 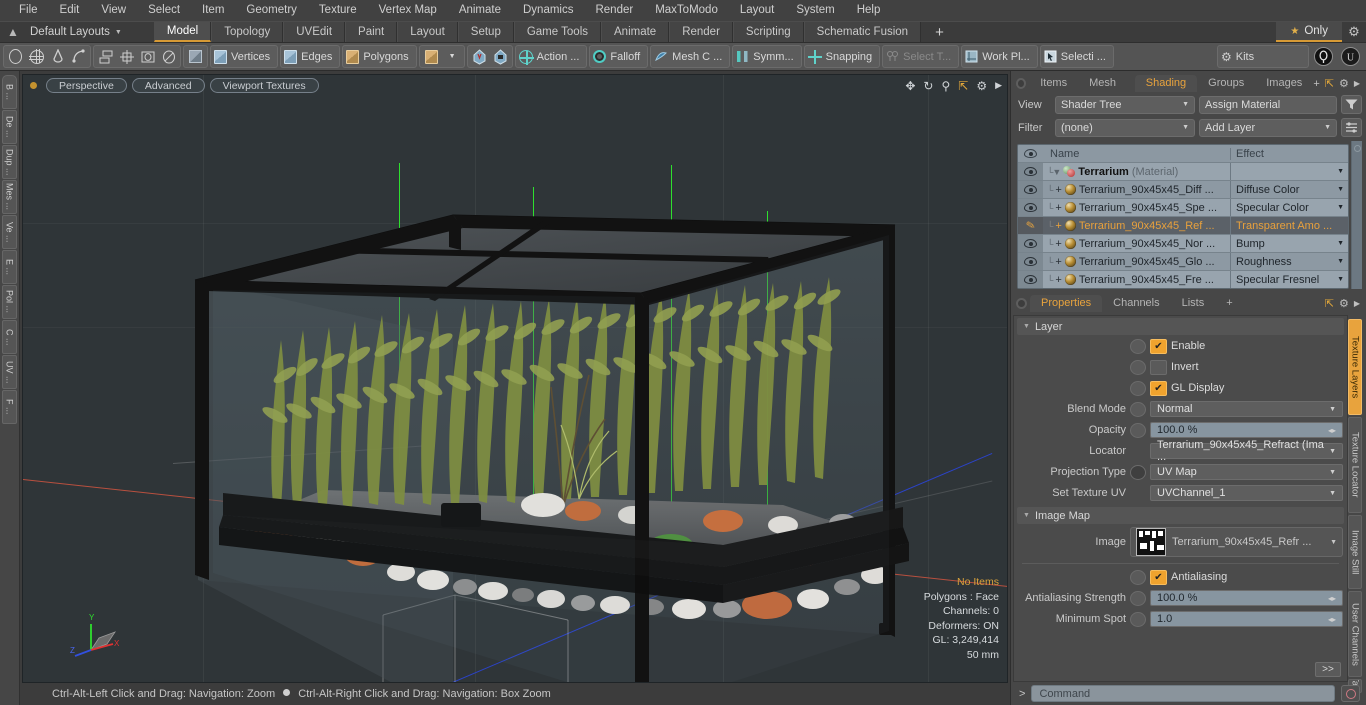 What do you see at coordinates (1309, 32) in the screenshot?
I see `only-toggle-button: ★ Only` at bounding box center [1309, 32].